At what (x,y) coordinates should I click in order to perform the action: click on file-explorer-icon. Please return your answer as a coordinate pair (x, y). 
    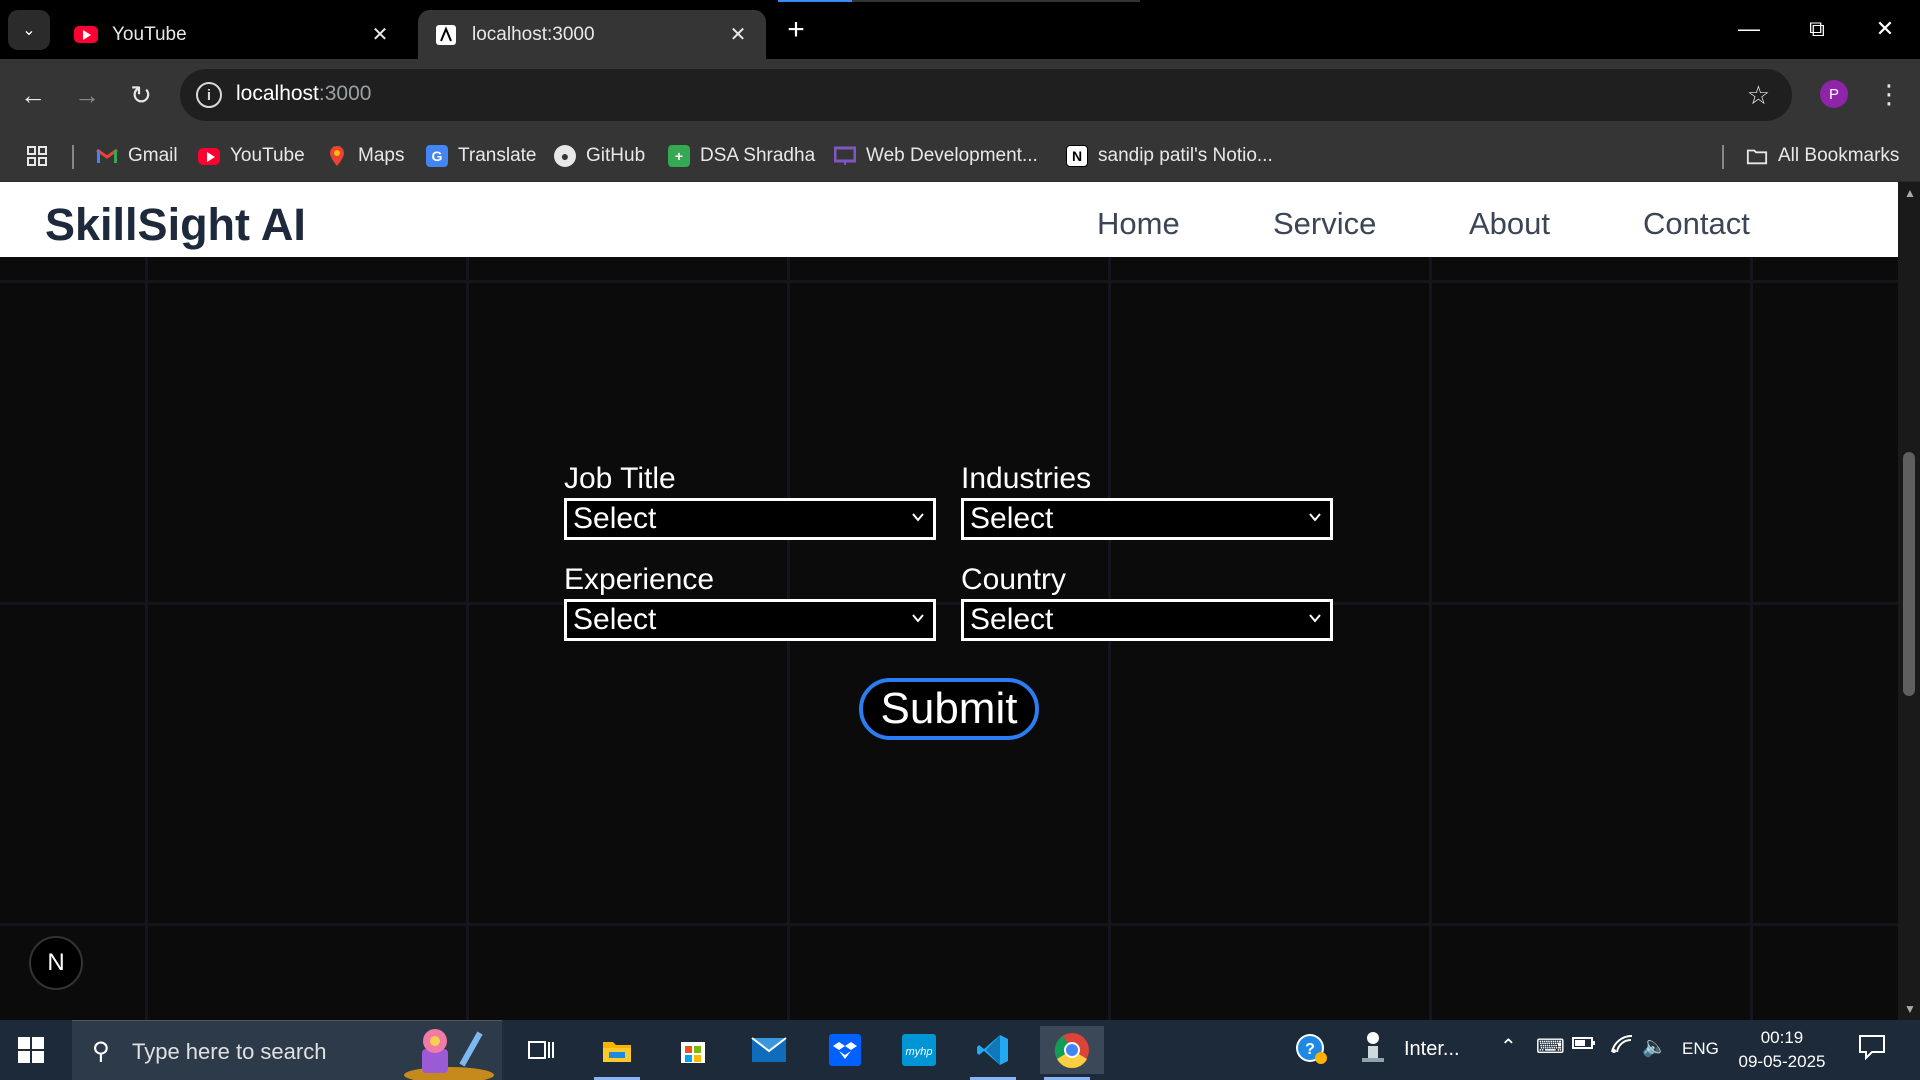
    Looking at the image, I should click on (617, 1053).